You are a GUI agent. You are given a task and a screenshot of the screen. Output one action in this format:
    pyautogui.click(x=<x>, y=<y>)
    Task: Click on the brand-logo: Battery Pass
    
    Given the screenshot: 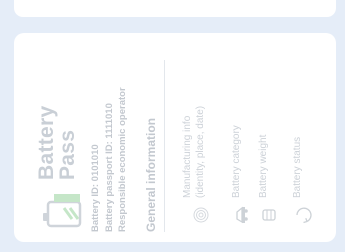 What is the action you would take?
    pyautogui.click(x=59, y=133)
    